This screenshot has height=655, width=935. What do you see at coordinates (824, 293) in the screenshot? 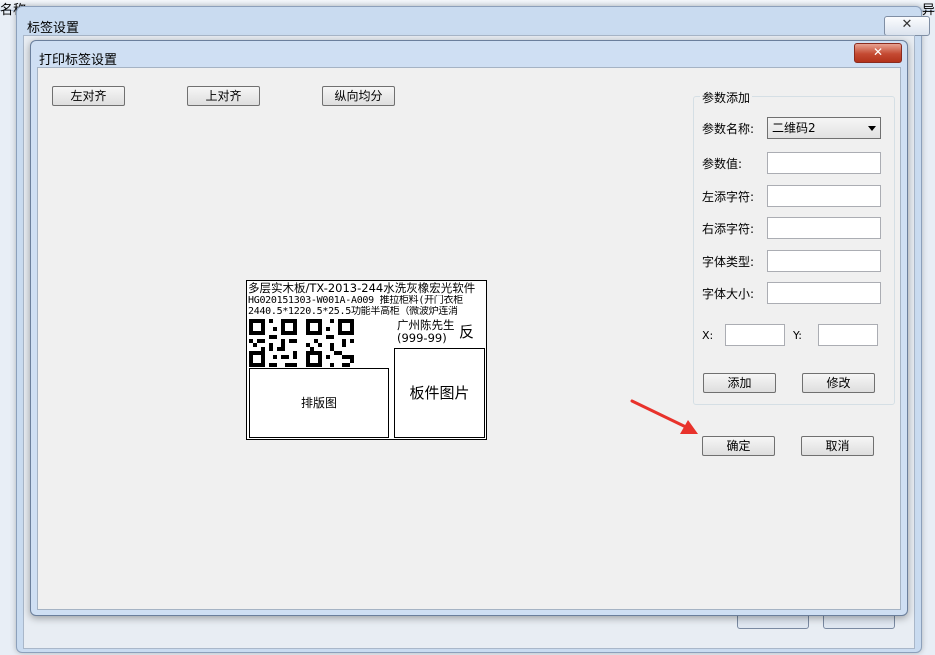
I see `font-size-input` at bounding box center [824, 293].